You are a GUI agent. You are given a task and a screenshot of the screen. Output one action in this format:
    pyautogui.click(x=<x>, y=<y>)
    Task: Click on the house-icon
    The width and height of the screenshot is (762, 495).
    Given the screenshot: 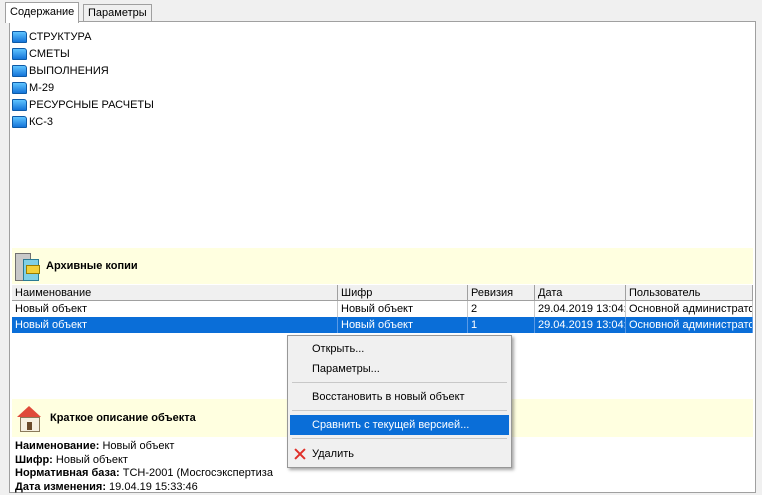 What is the action you would take?
    pyautogui.click(x=29, y=418)
    